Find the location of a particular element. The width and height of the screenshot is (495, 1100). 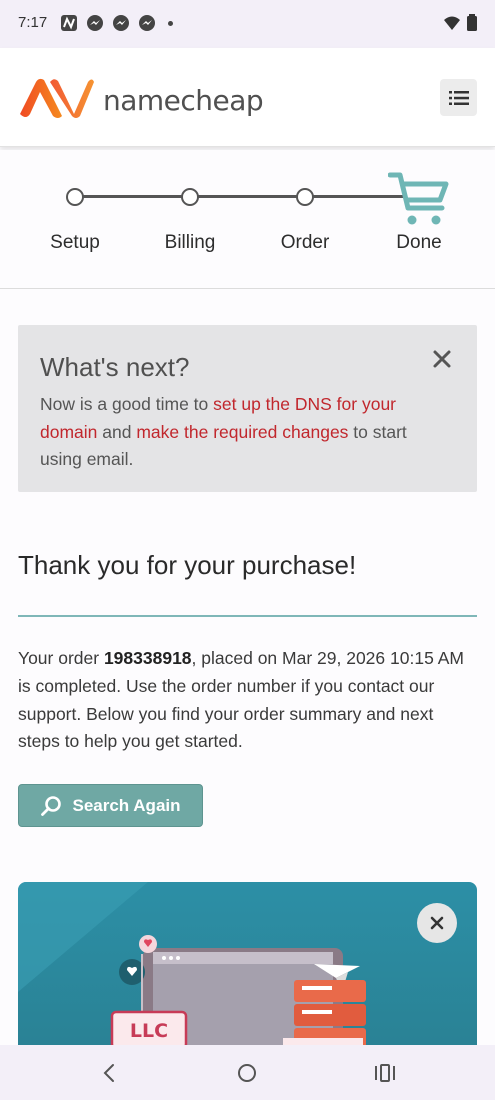

more-dot-icon is located at coordinates (170, 23).